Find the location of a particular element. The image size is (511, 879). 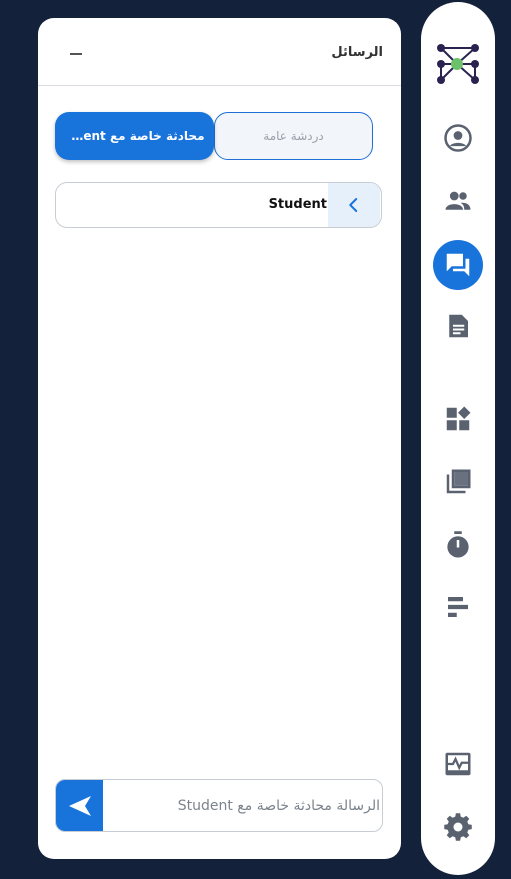

tab-private-label: محادثة خاصة مع Student is located at coordinates (135, 136).